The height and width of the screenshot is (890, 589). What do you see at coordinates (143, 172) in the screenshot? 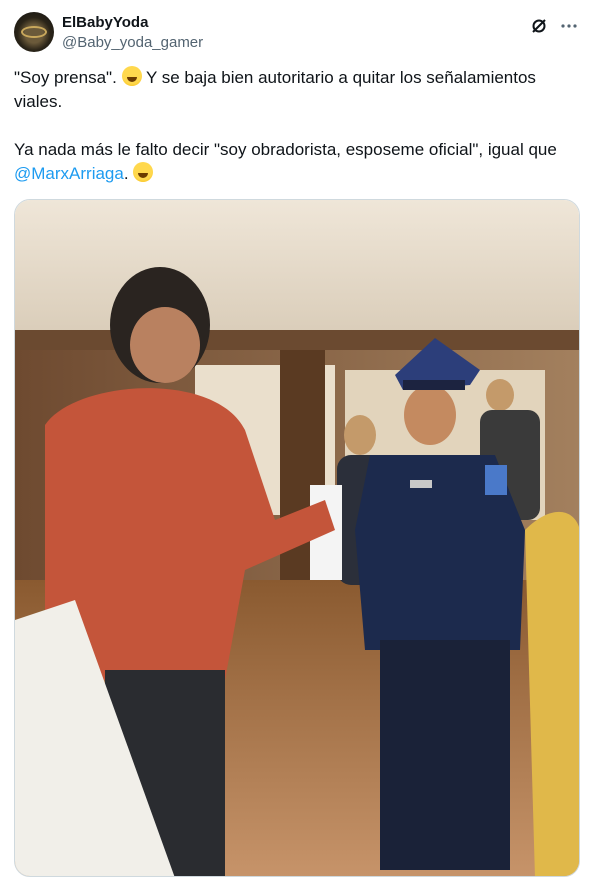
I see `rolling-laughing-emoji-icon` at bounding box center [143, 172].